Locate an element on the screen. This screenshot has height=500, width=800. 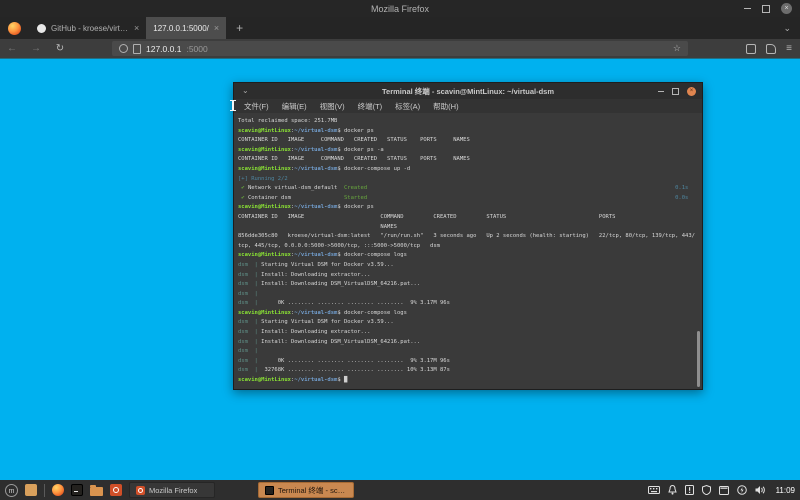
firewall-shield-icon is located at coordinates (706, 490).